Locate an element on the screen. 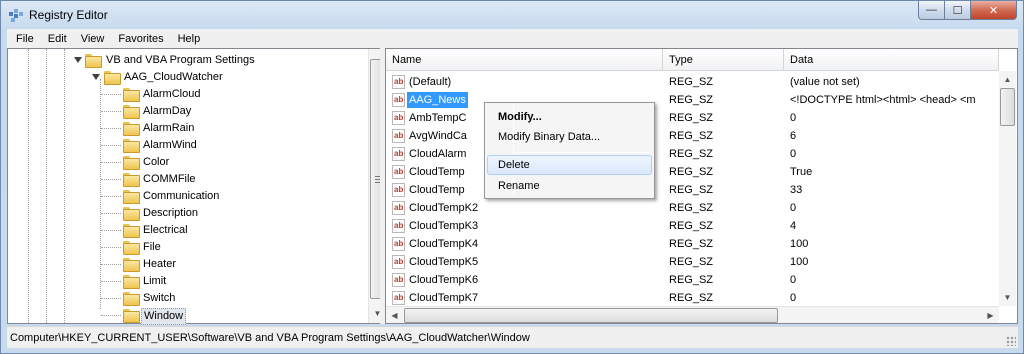  list-row: ab CloudTempK2 REG_SZ 0 is located at coordinates (693, 208).